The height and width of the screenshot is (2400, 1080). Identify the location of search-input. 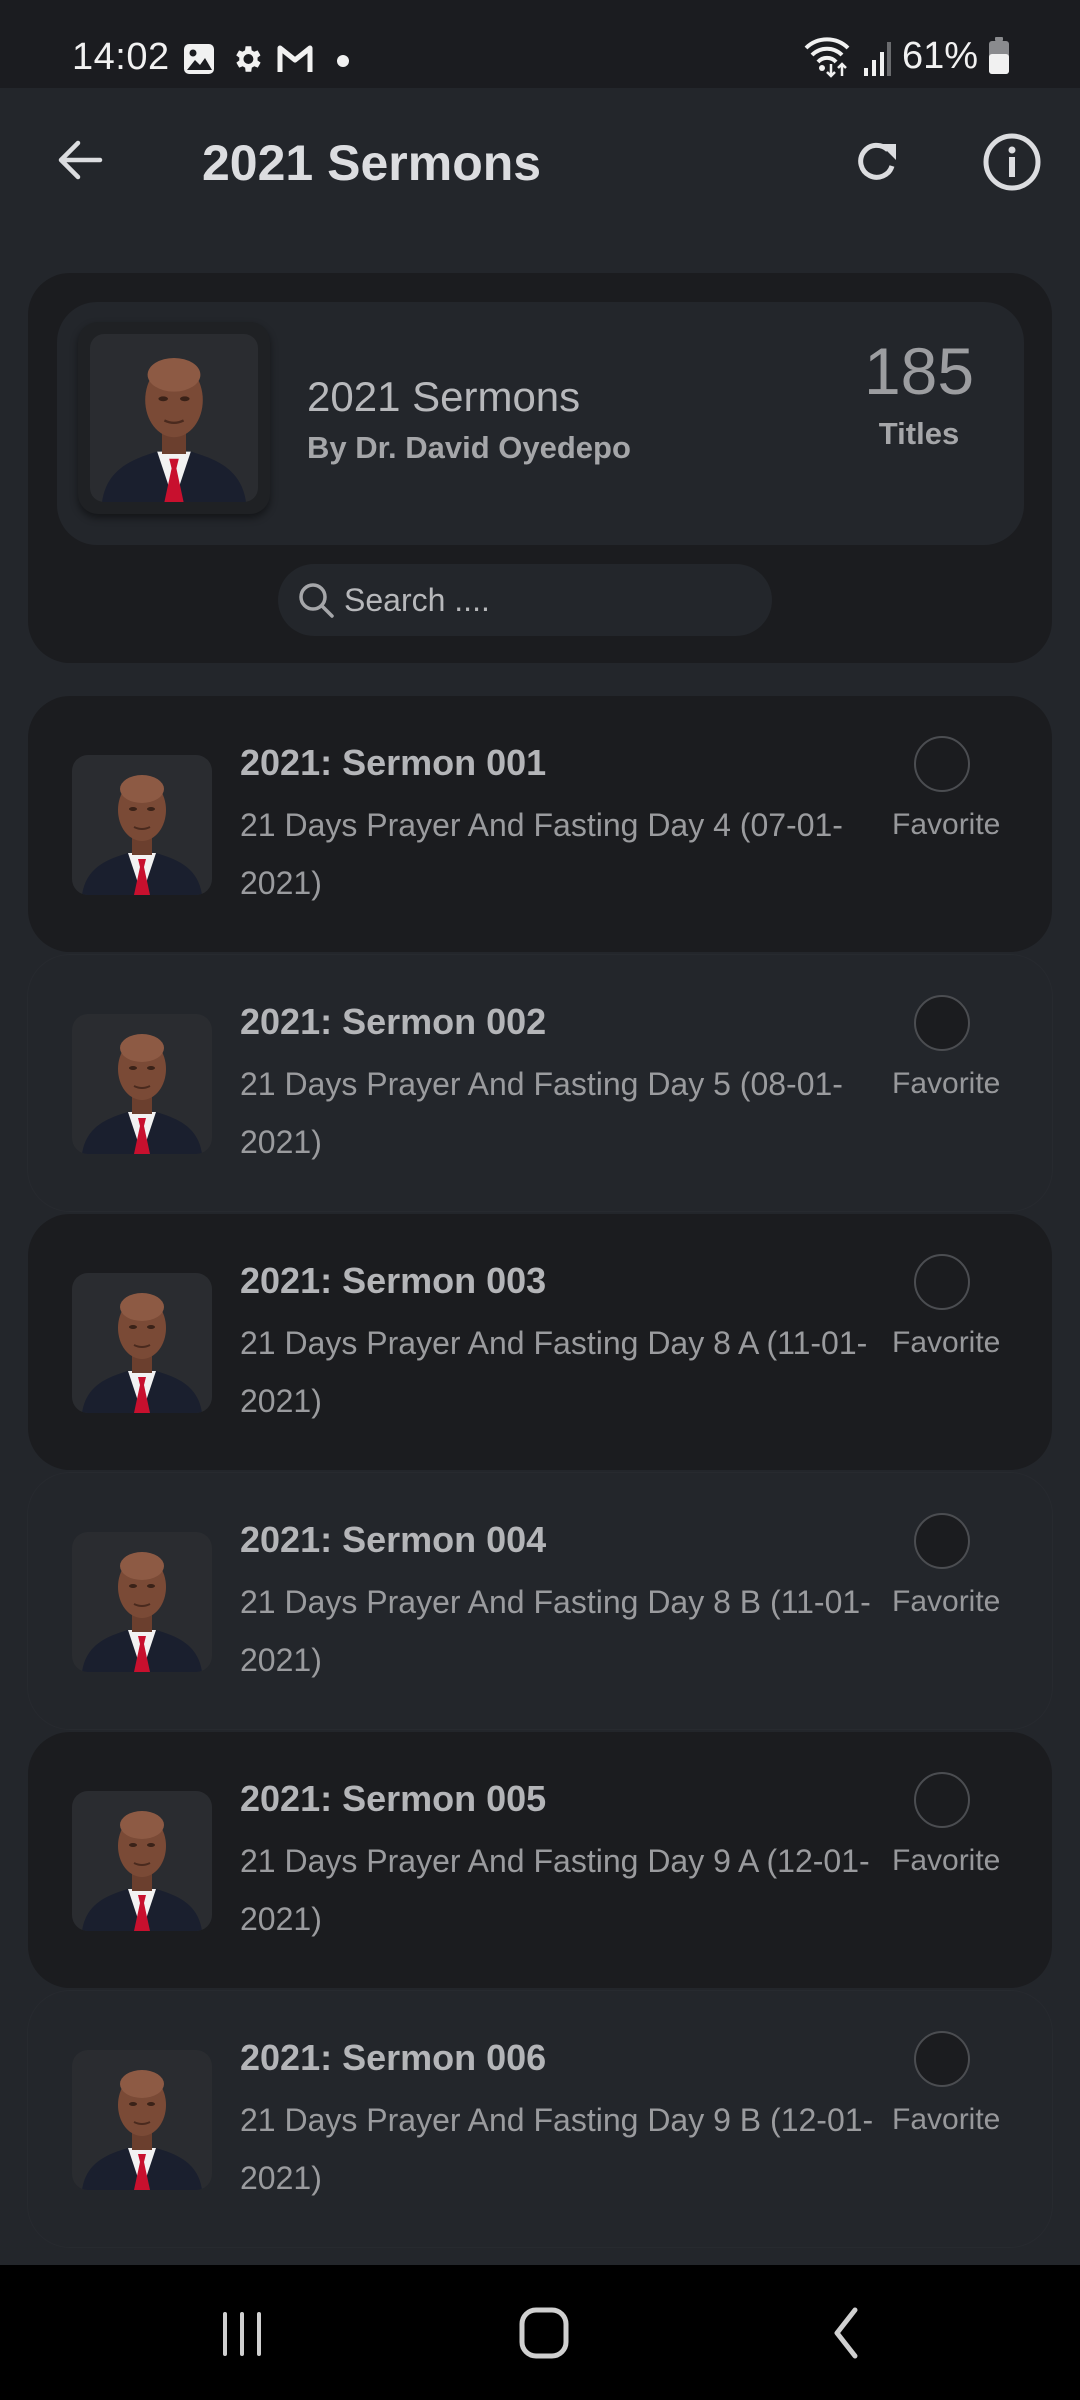
(554, 600).